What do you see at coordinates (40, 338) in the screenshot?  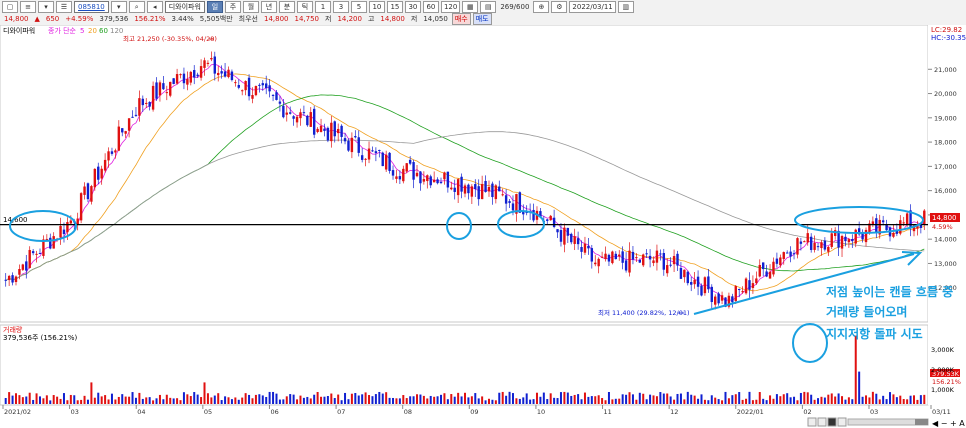 I see `volume-current: 379,536주 (156.21%)` at bounding box center [40, 338].